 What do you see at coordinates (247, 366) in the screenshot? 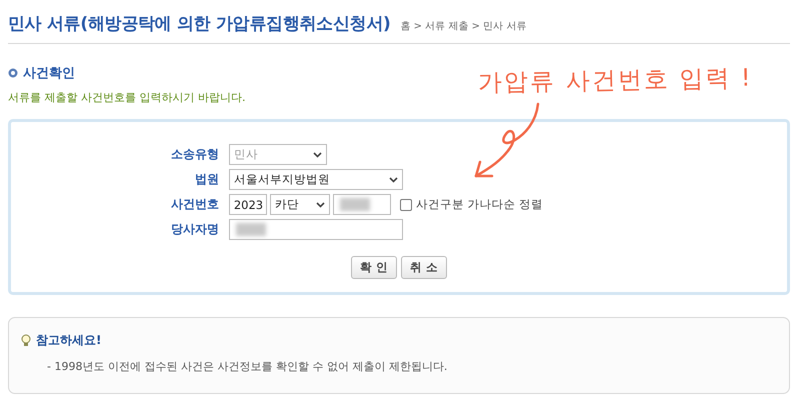
I see `notice-text: - 1998년도 이전에 접수된 사건은 사건정보를 확인할 수 없어 제출이 제한됩니다.` at bounding box center [247, 366].